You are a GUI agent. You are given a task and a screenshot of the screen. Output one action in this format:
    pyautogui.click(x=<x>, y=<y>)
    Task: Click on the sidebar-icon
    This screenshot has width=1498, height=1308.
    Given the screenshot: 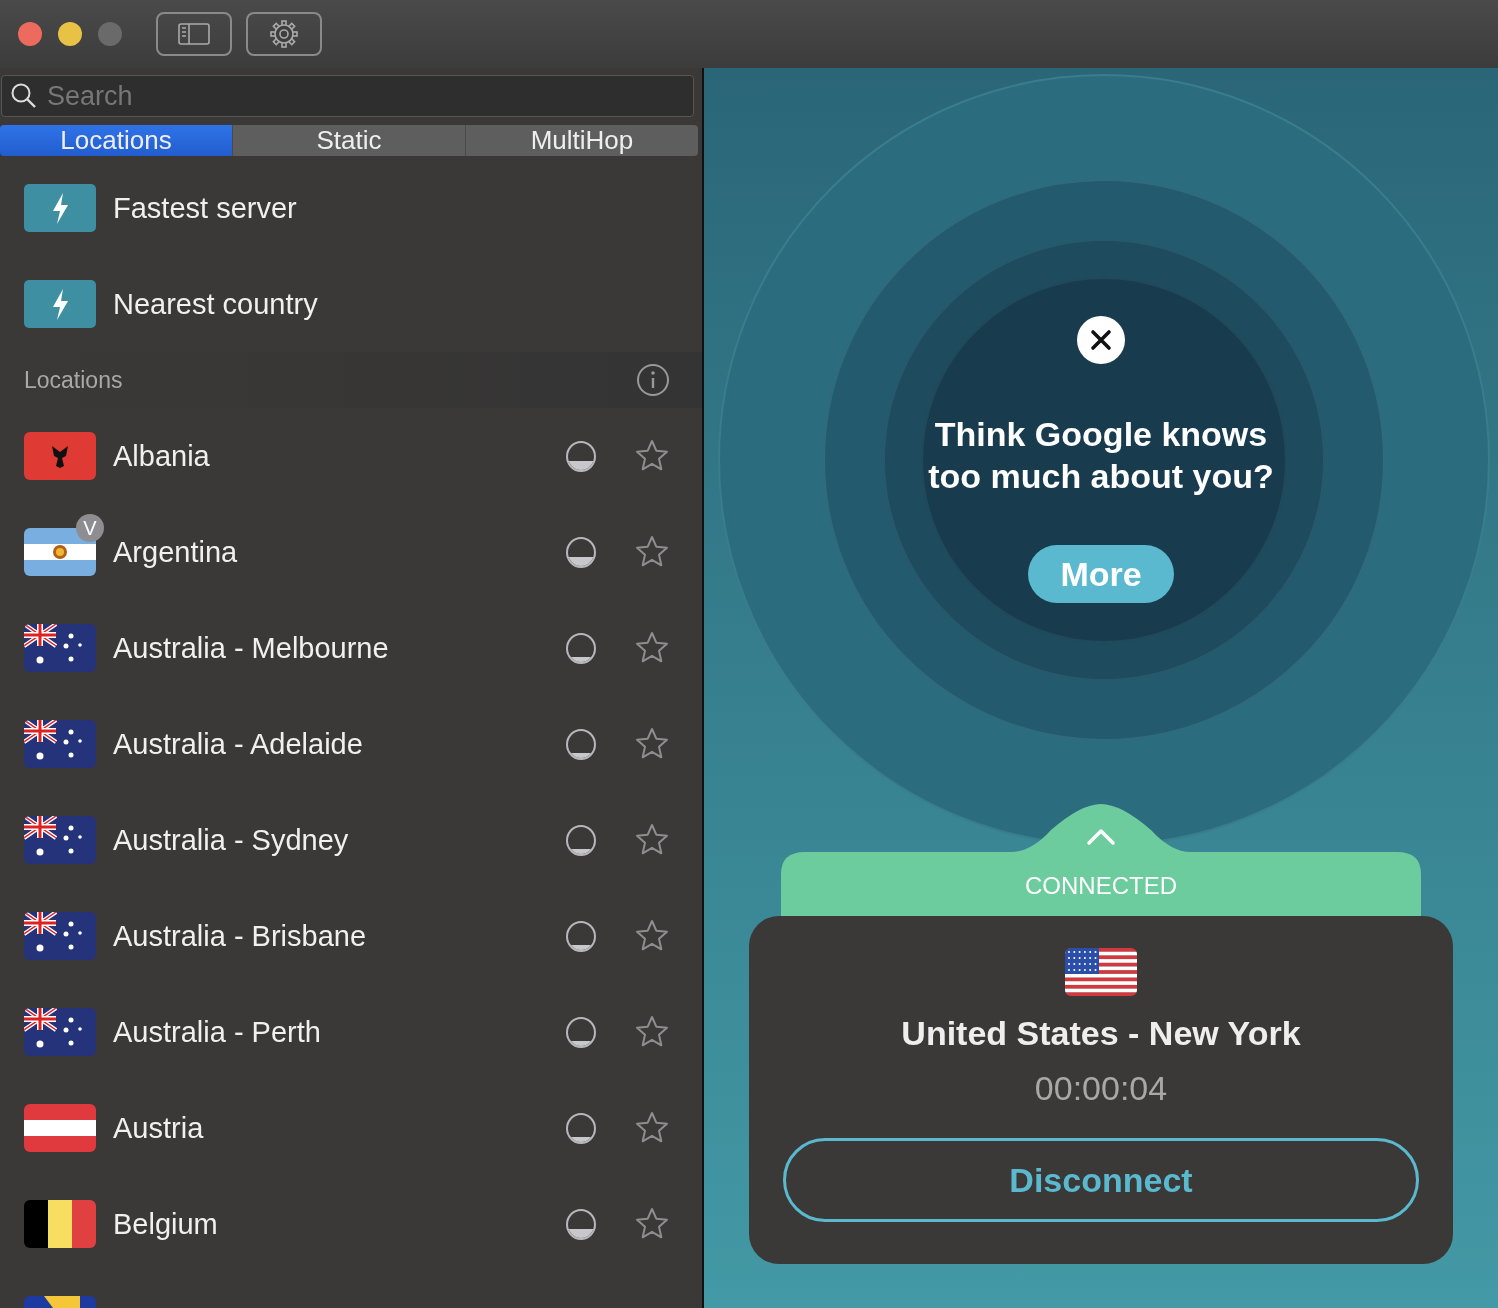 What is the action you would take?
    pyautogui.click(x=194, y=34)
    